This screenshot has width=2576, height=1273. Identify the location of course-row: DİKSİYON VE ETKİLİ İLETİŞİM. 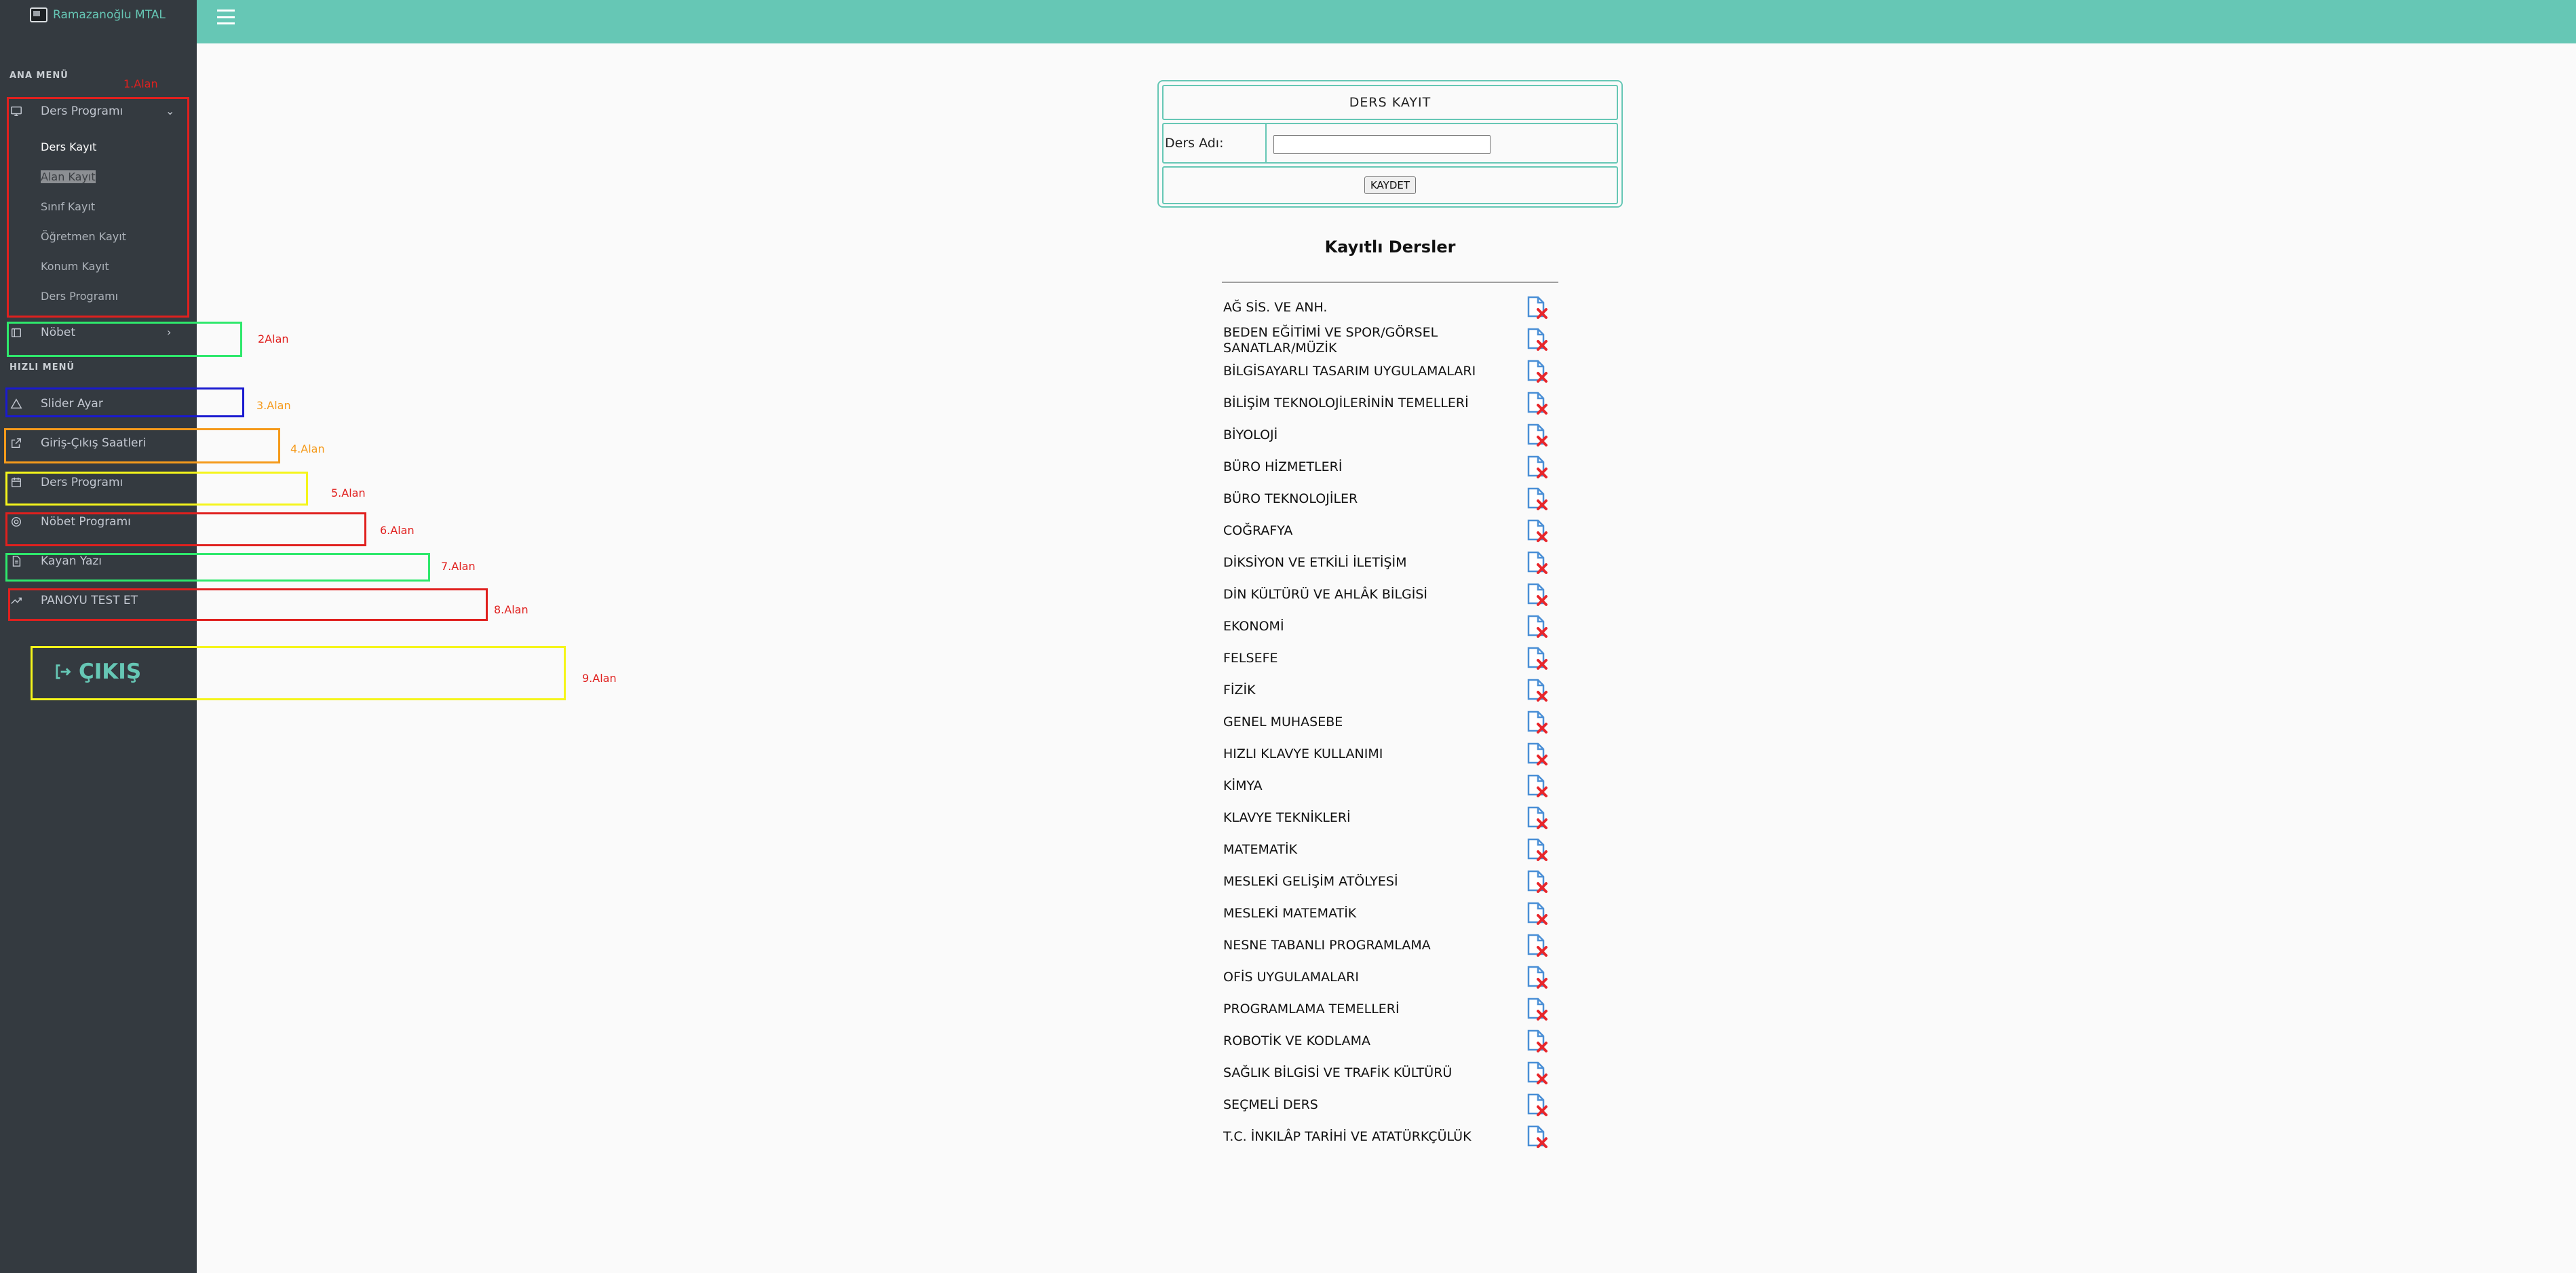
(1392, 561).